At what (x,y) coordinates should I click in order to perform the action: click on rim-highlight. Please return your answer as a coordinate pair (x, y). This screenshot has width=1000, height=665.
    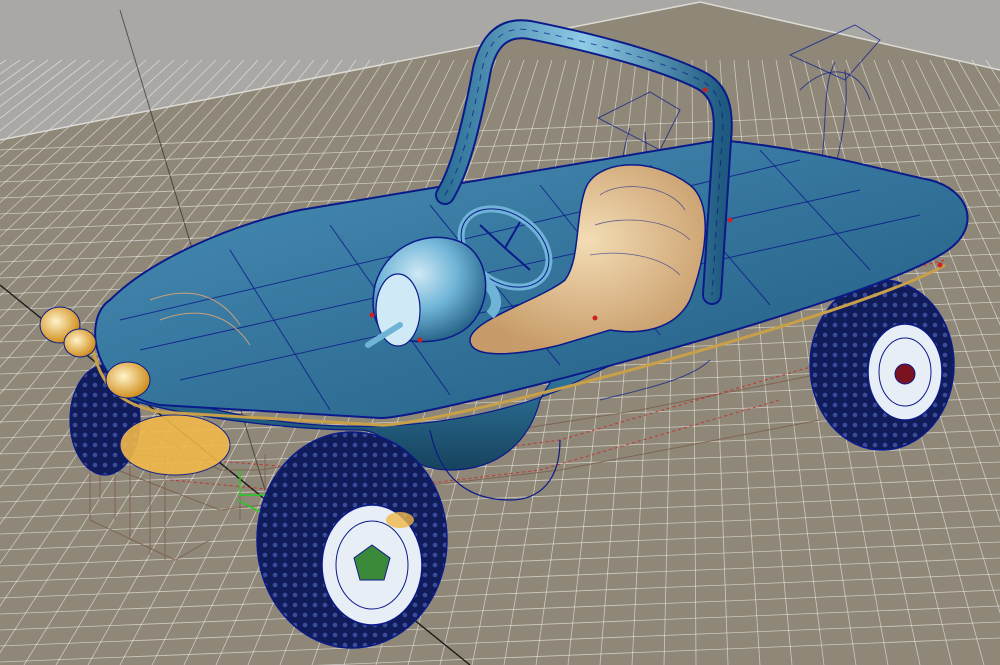
    Looking at the image, I should click on (400, 520).